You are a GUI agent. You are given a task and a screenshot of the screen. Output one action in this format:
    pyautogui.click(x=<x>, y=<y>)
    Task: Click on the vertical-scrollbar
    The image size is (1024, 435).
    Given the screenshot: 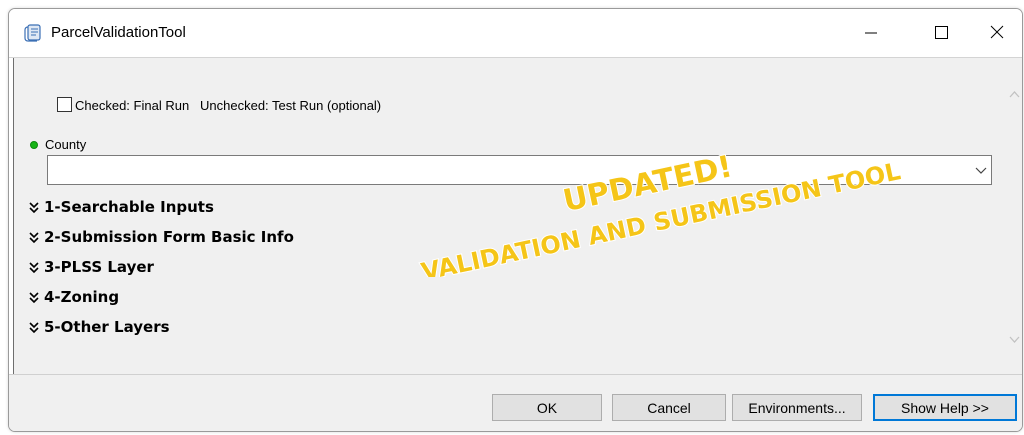 What is the action you would take?
    pyautogui.click(x=1014, y=216)
    